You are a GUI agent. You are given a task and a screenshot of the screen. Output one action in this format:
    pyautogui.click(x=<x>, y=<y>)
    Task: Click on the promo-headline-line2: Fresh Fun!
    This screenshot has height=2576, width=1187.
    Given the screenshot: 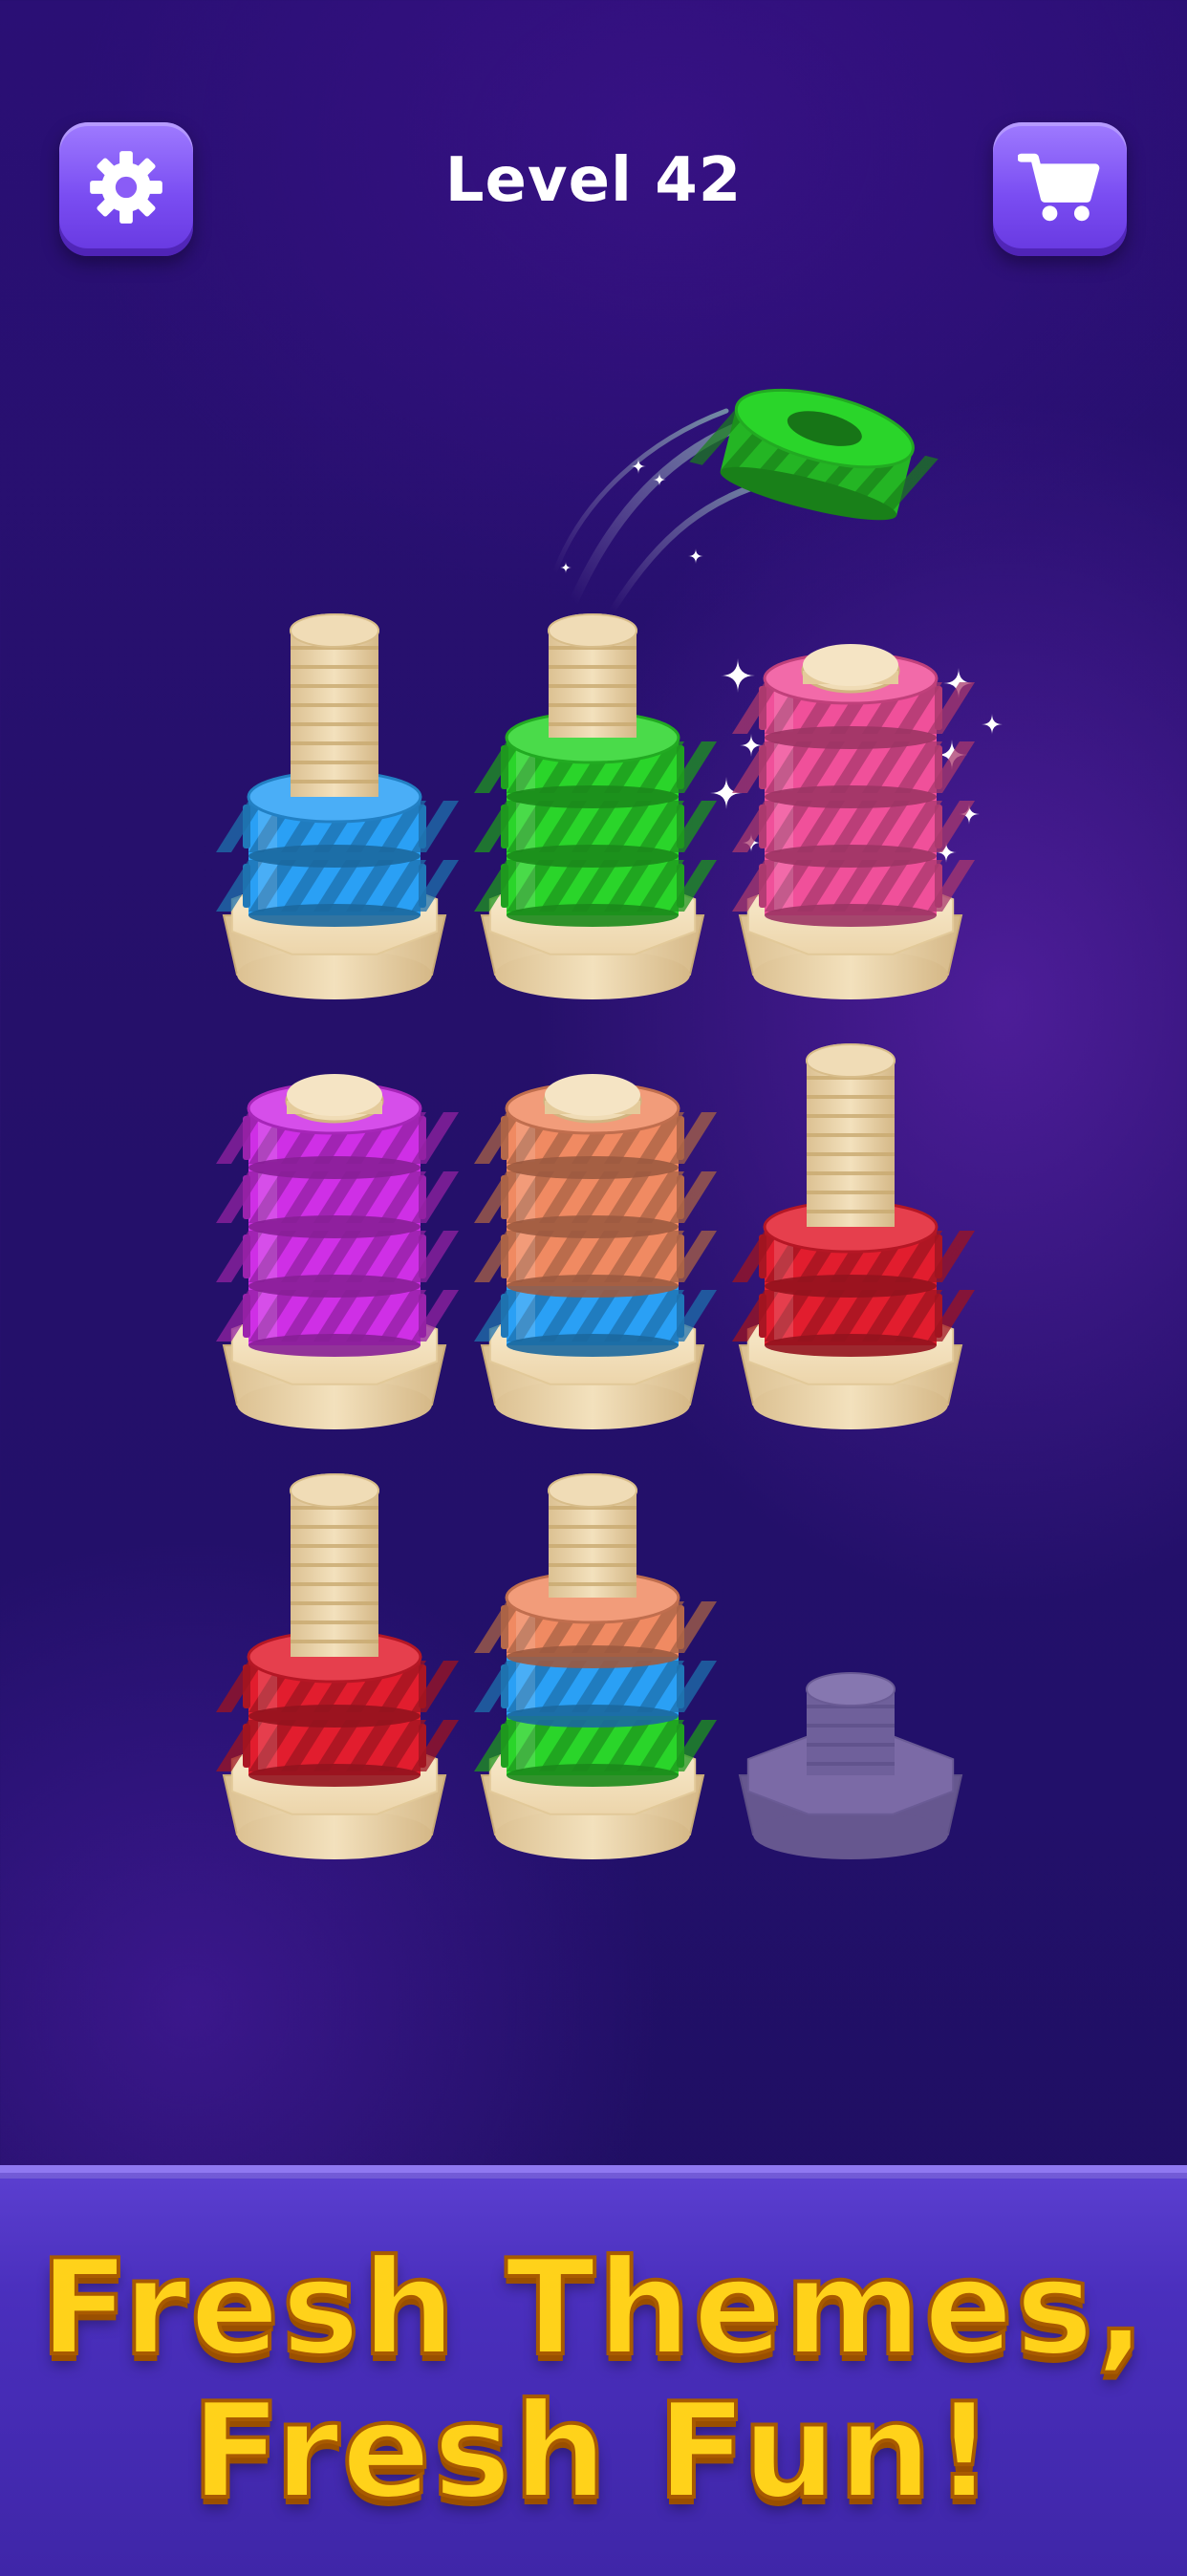 What is the action you would take?
    pyautogui.click(x=593, y=2451)
    